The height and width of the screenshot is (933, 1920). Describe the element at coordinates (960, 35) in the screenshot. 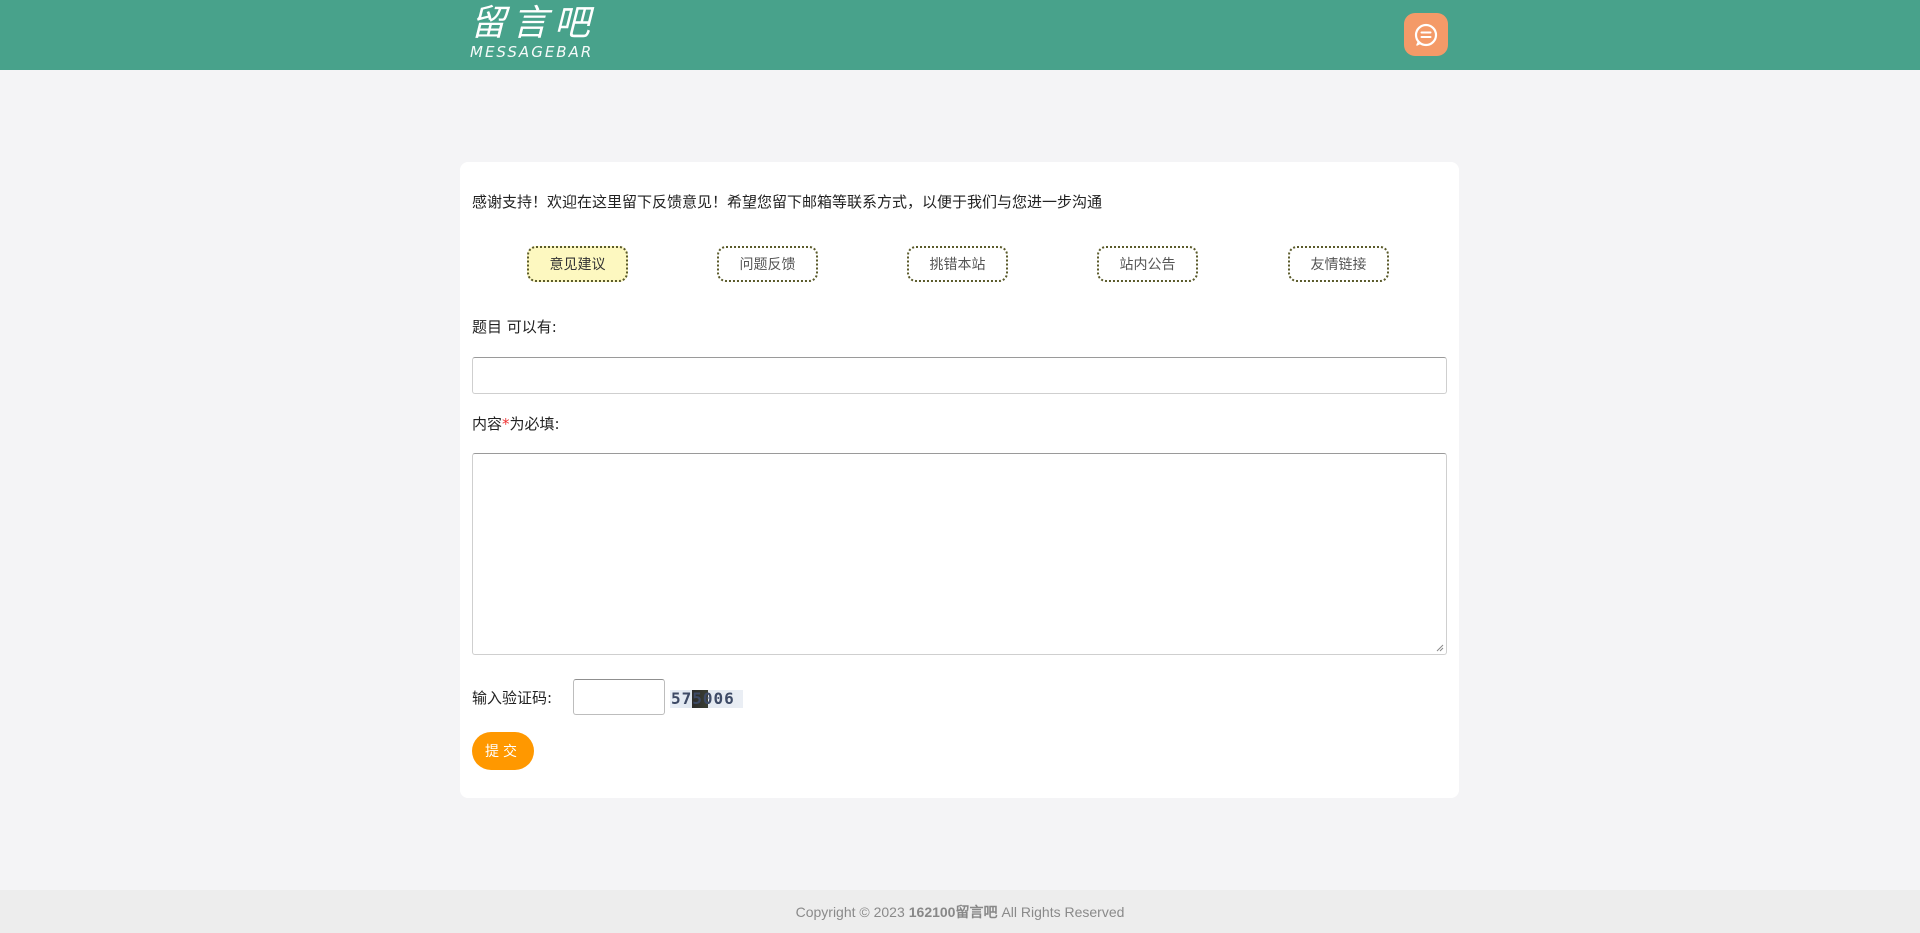

I see `top-header: 留言吧 MESSAGEBAR` at that location.